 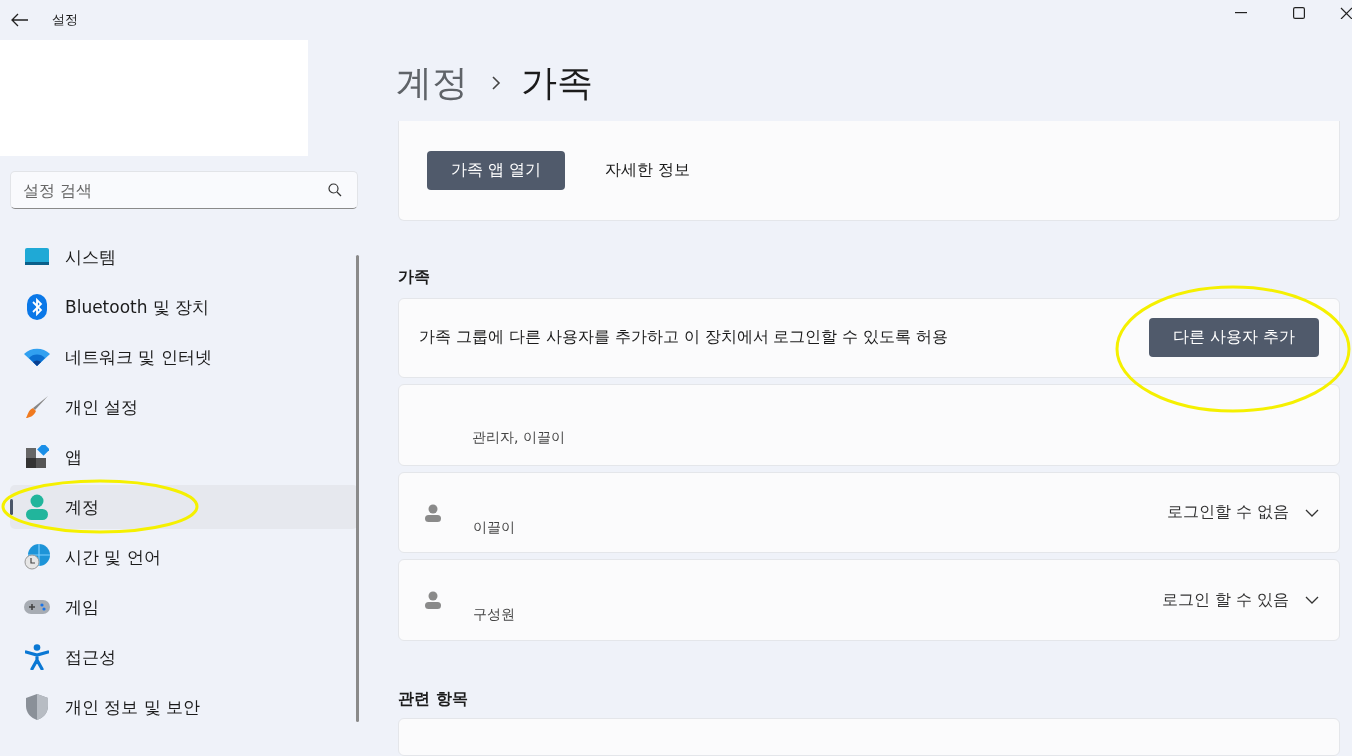 What do you see at coordinates (37, 407) in the screenshot?
I see `paintbrush-icon` at bounding box center [37, 407].